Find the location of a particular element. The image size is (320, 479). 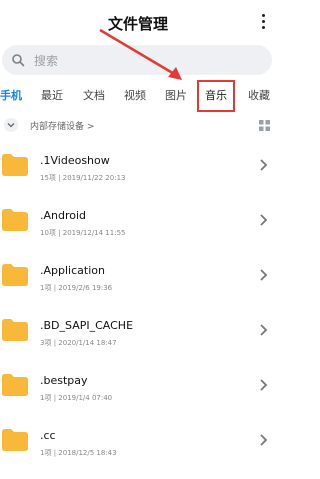

item-count: 15项 is located at coordinates (48, 178).